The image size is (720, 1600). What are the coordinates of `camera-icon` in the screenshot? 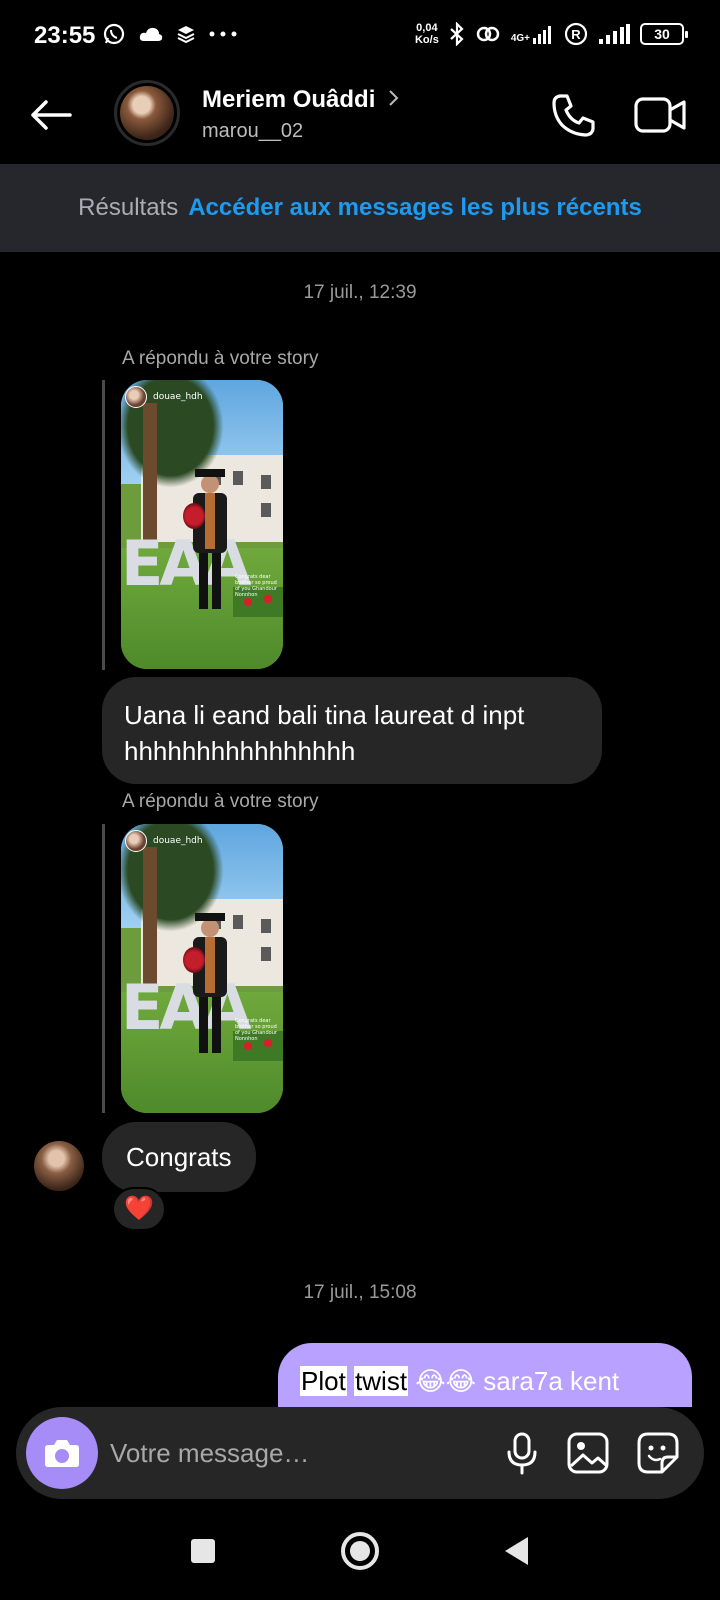 It's located at (62, 1453).